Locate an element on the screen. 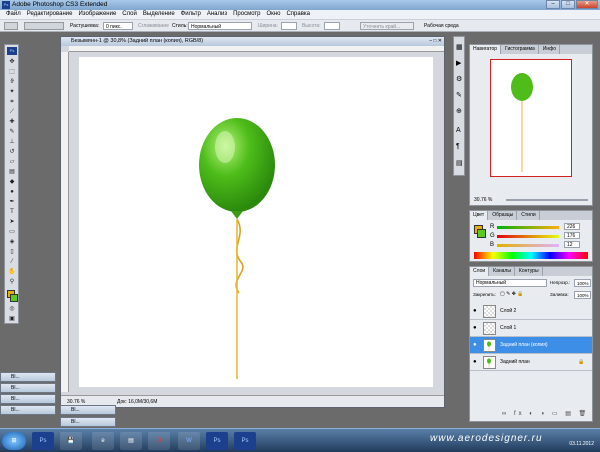  word-taskbar-icon: W is located at coordinates (189, 441).